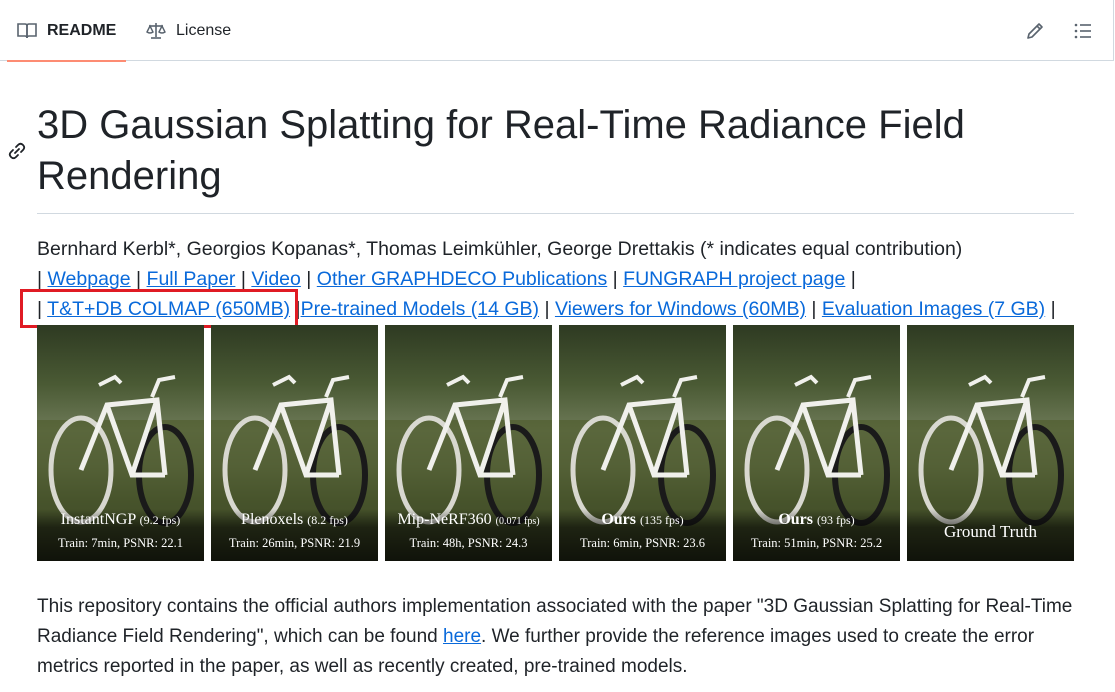 This screenshot has width=1115, height=692. What do you see at coordinates (294, 543) in the screenshot?
I see `method-stats: Train: 26min, PSNR: 21.9` at bounding box center [294, 543].